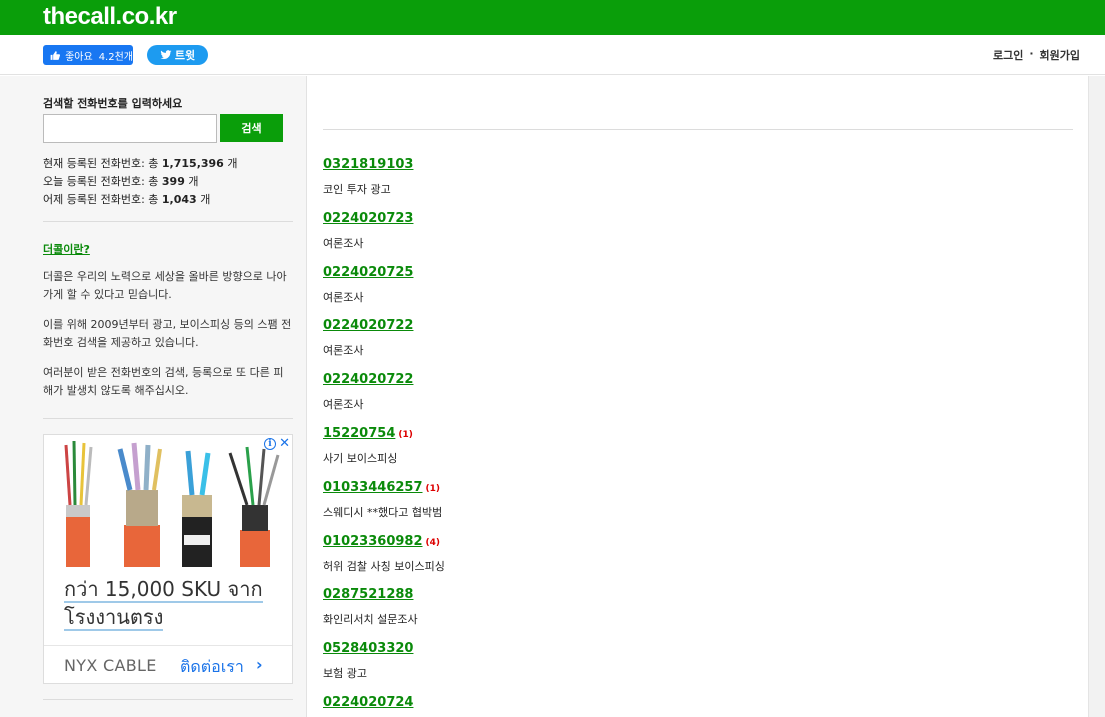 The height and width of the screenshot is (717, 1105). What do you see at coordinates (373, 487) in the screenshot?
I see `phone-number-link: 01033446257` at bounding box center [373, 487].